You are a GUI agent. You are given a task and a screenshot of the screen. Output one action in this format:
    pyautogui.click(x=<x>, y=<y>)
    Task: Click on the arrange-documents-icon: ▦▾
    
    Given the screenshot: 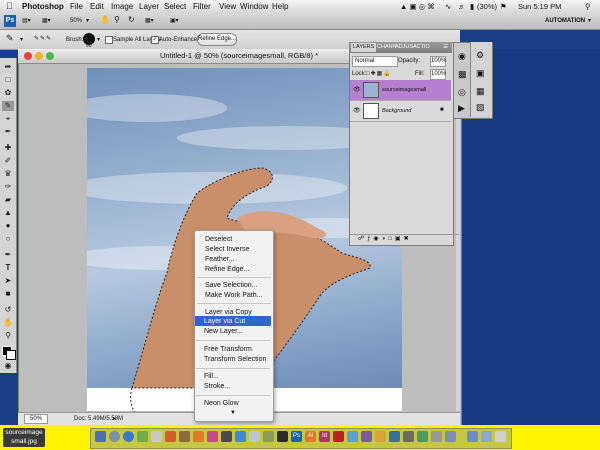 What is the action you would take?
    pyautogui.click(x=149, y=21)
    